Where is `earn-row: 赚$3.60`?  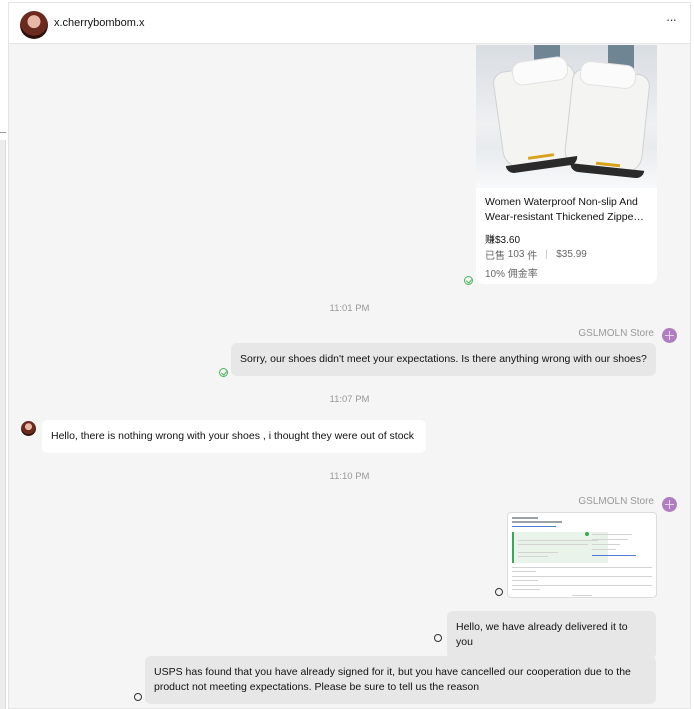
earn-row: 赚$3.60 is located at coordinates (566, 238).